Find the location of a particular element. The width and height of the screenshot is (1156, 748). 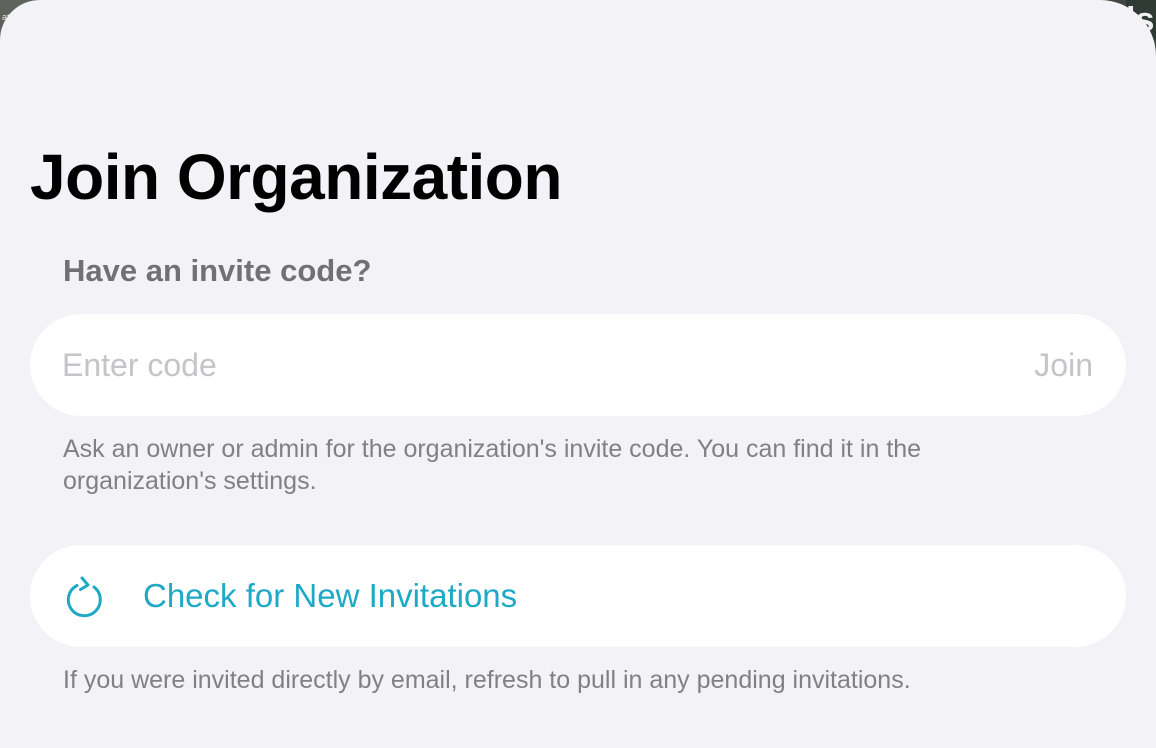

invite-code-section-label: Have an invite code? is located at coordinates (217, 270).